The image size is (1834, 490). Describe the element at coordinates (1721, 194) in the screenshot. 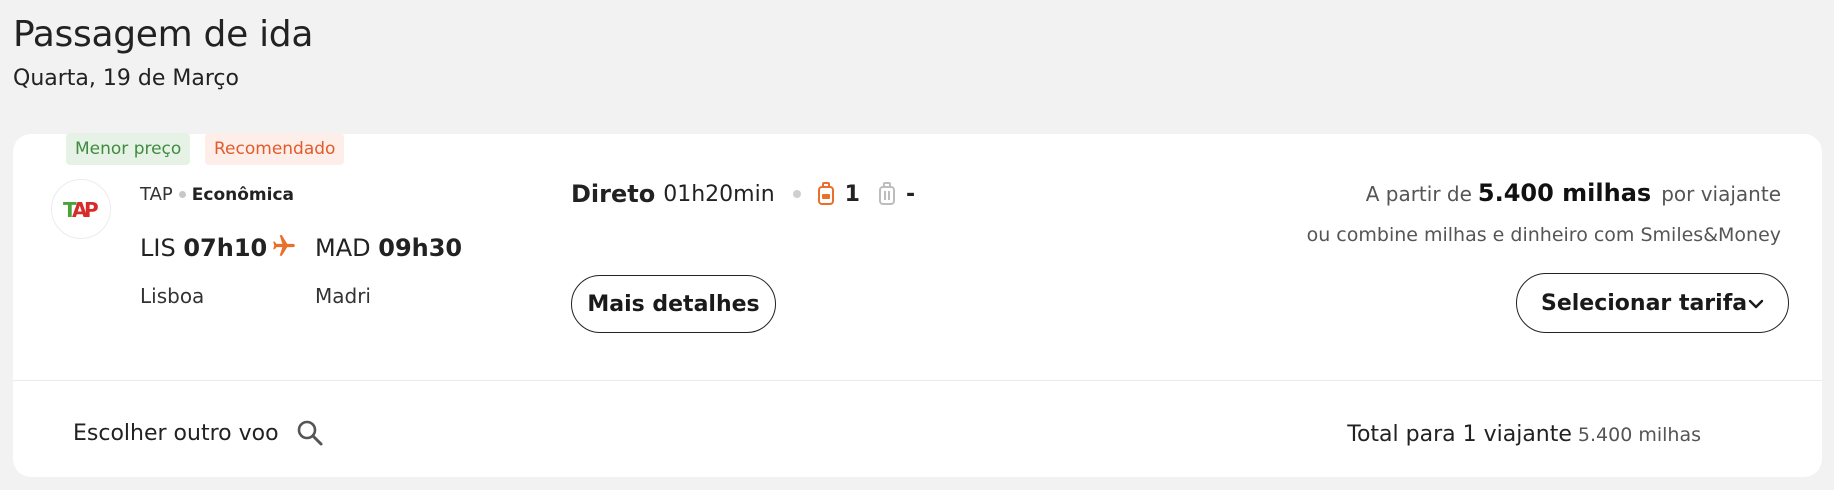

I see `price-suffix: por viajante` at that location.